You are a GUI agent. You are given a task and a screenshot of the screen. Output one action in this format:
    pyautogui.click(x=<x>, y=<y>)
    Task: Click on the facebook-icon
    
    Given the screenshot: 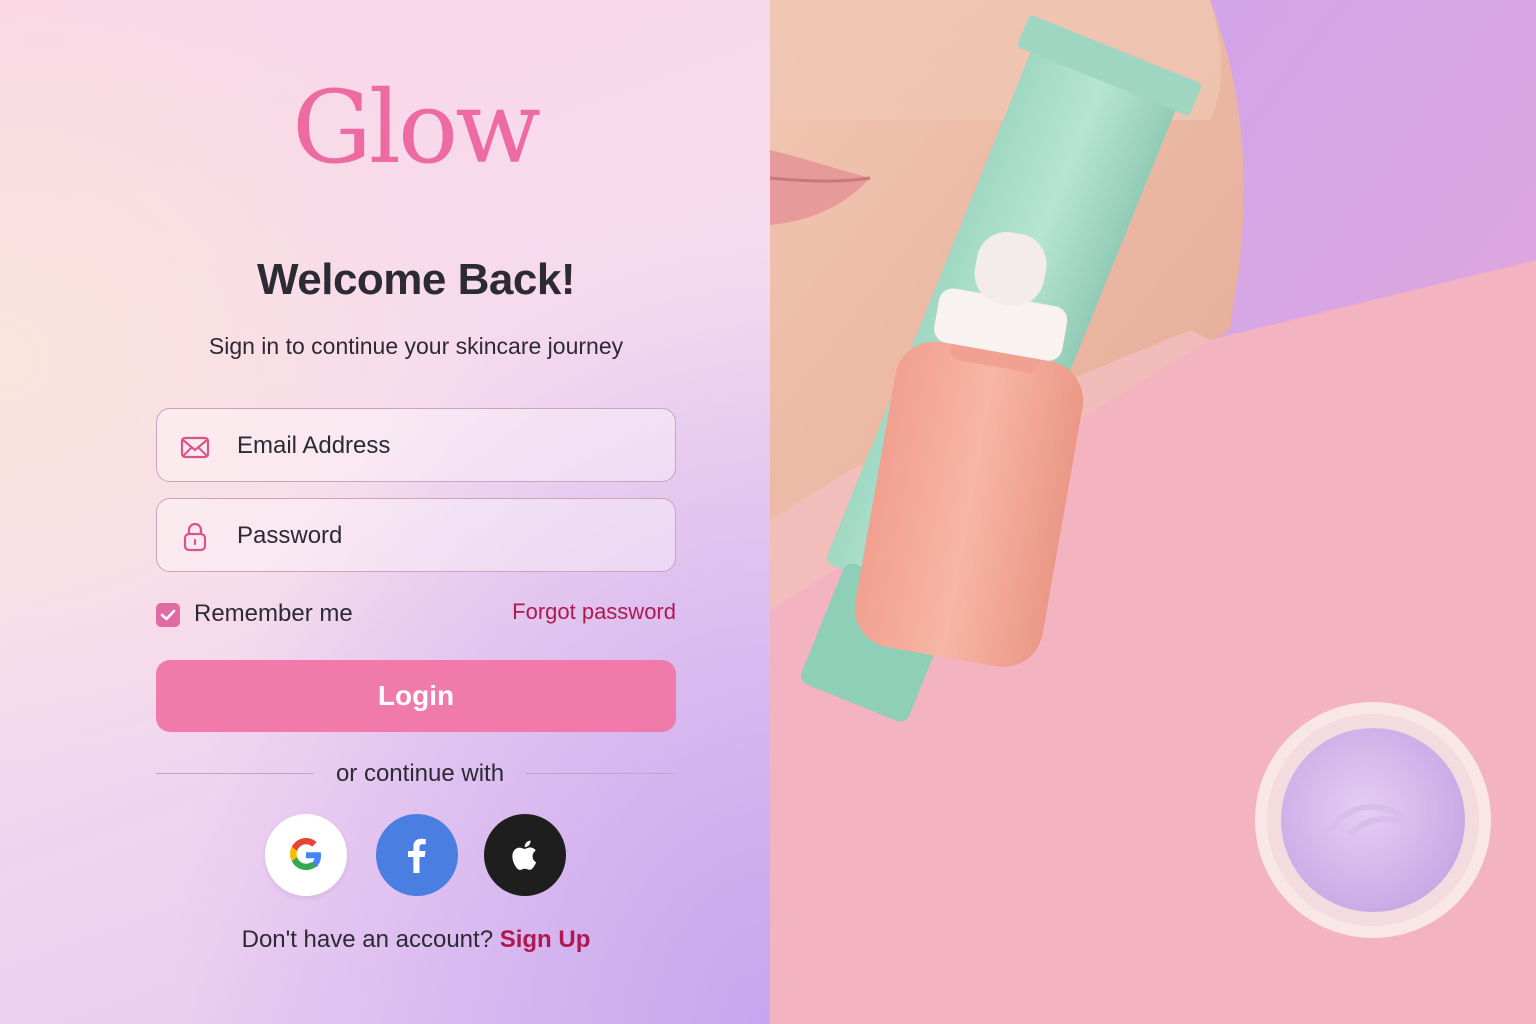 What is the action you would take?
    pyautogui.click(x=417, y=855)
    